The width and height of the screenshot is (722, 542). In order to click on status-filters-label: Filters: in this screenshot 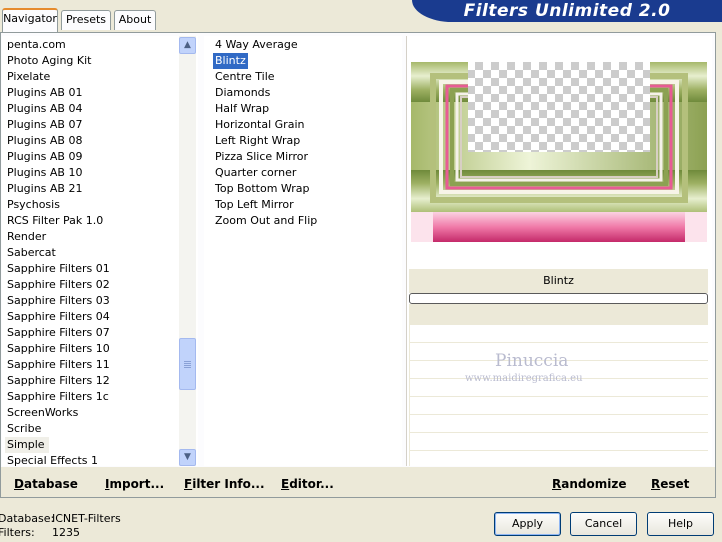, I will do `click(17, 532)`.